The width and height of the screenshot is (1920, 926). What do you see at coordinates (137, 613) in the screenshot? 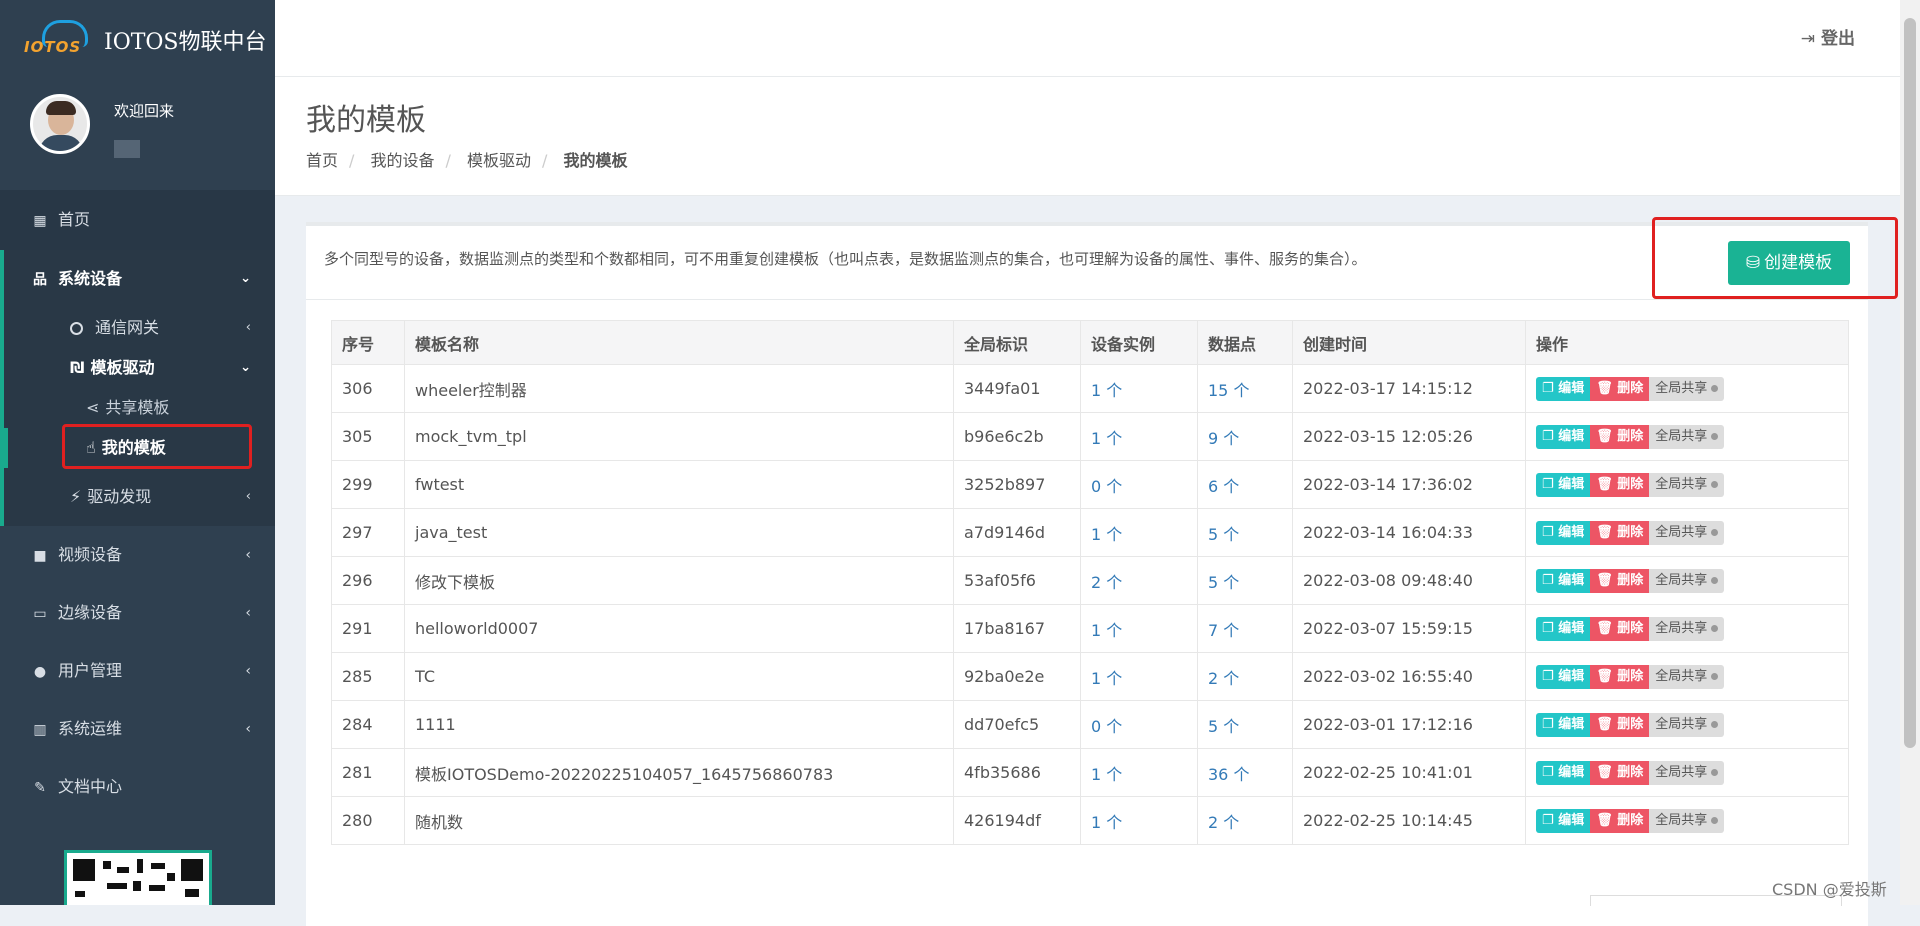
I see `sidebar-item-edge-devices: ▭ 边缘设备 ‹` at bounding box center [137, 613].